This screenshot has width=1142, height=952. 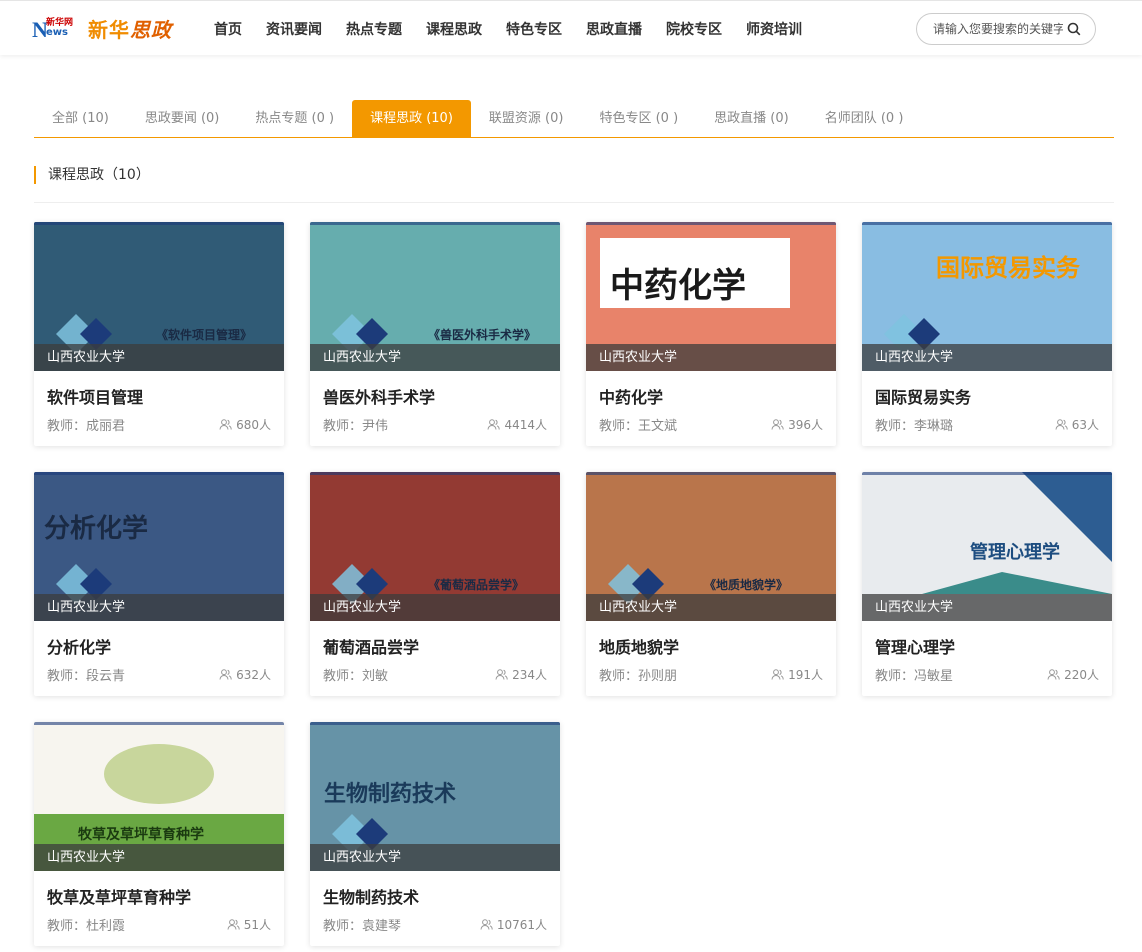 What do you see at coordinates (534, 29) in the screenshot?
I see `nav-item-featured: 特色专区` at bounding box center [534, 29].